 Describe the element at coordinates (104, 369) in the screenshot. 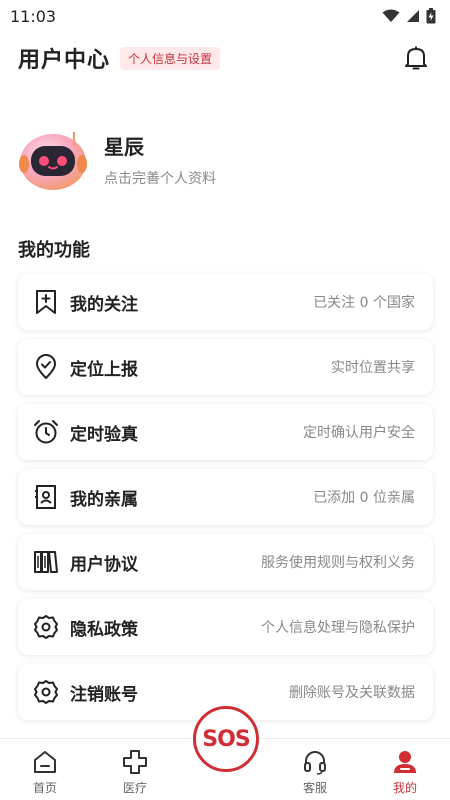

I see `menu-item-label: 定位上报` at that location.